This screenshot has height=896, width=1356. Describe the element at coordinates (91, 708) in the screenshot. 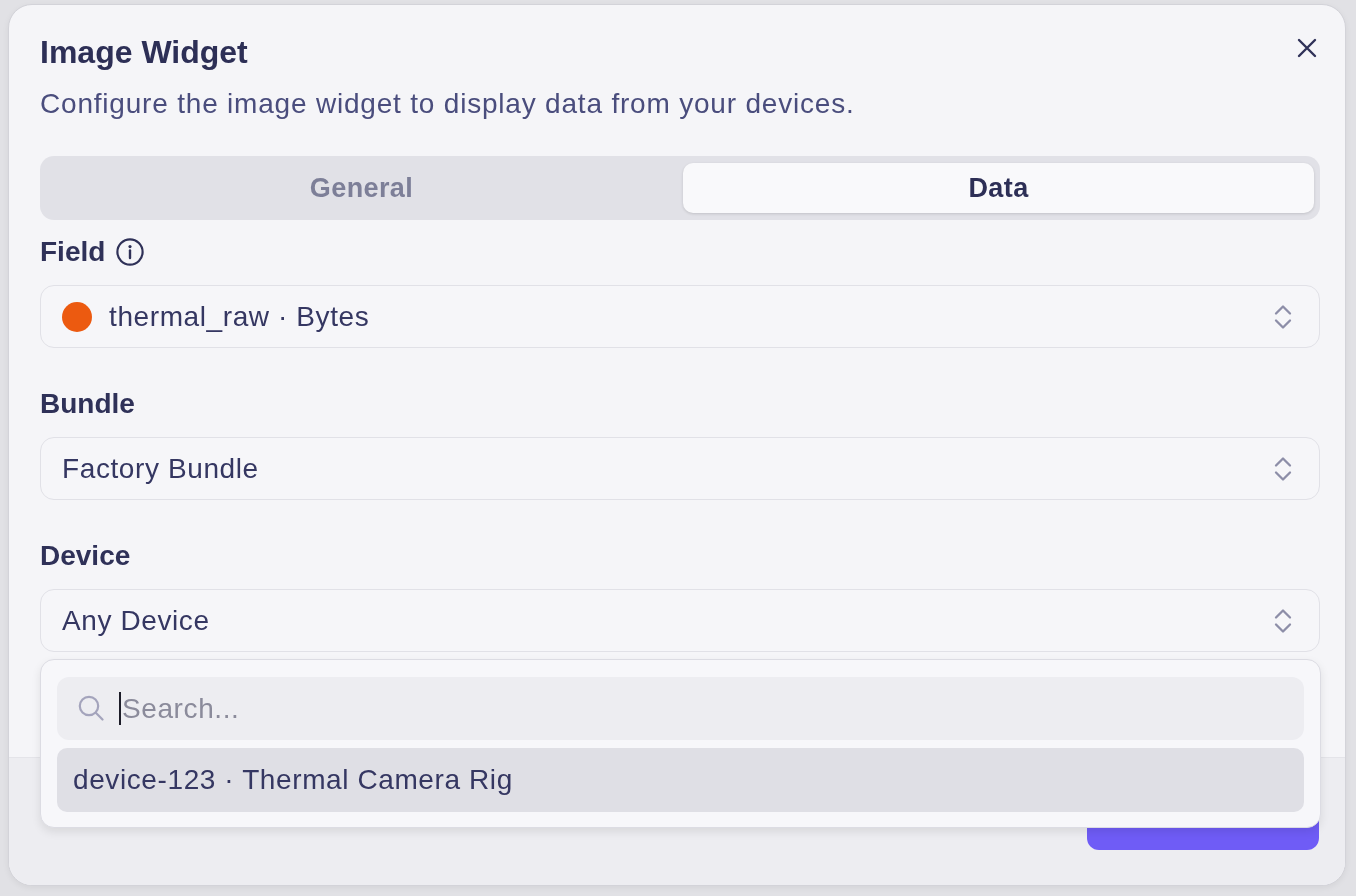

I see `search-icon` at that location.